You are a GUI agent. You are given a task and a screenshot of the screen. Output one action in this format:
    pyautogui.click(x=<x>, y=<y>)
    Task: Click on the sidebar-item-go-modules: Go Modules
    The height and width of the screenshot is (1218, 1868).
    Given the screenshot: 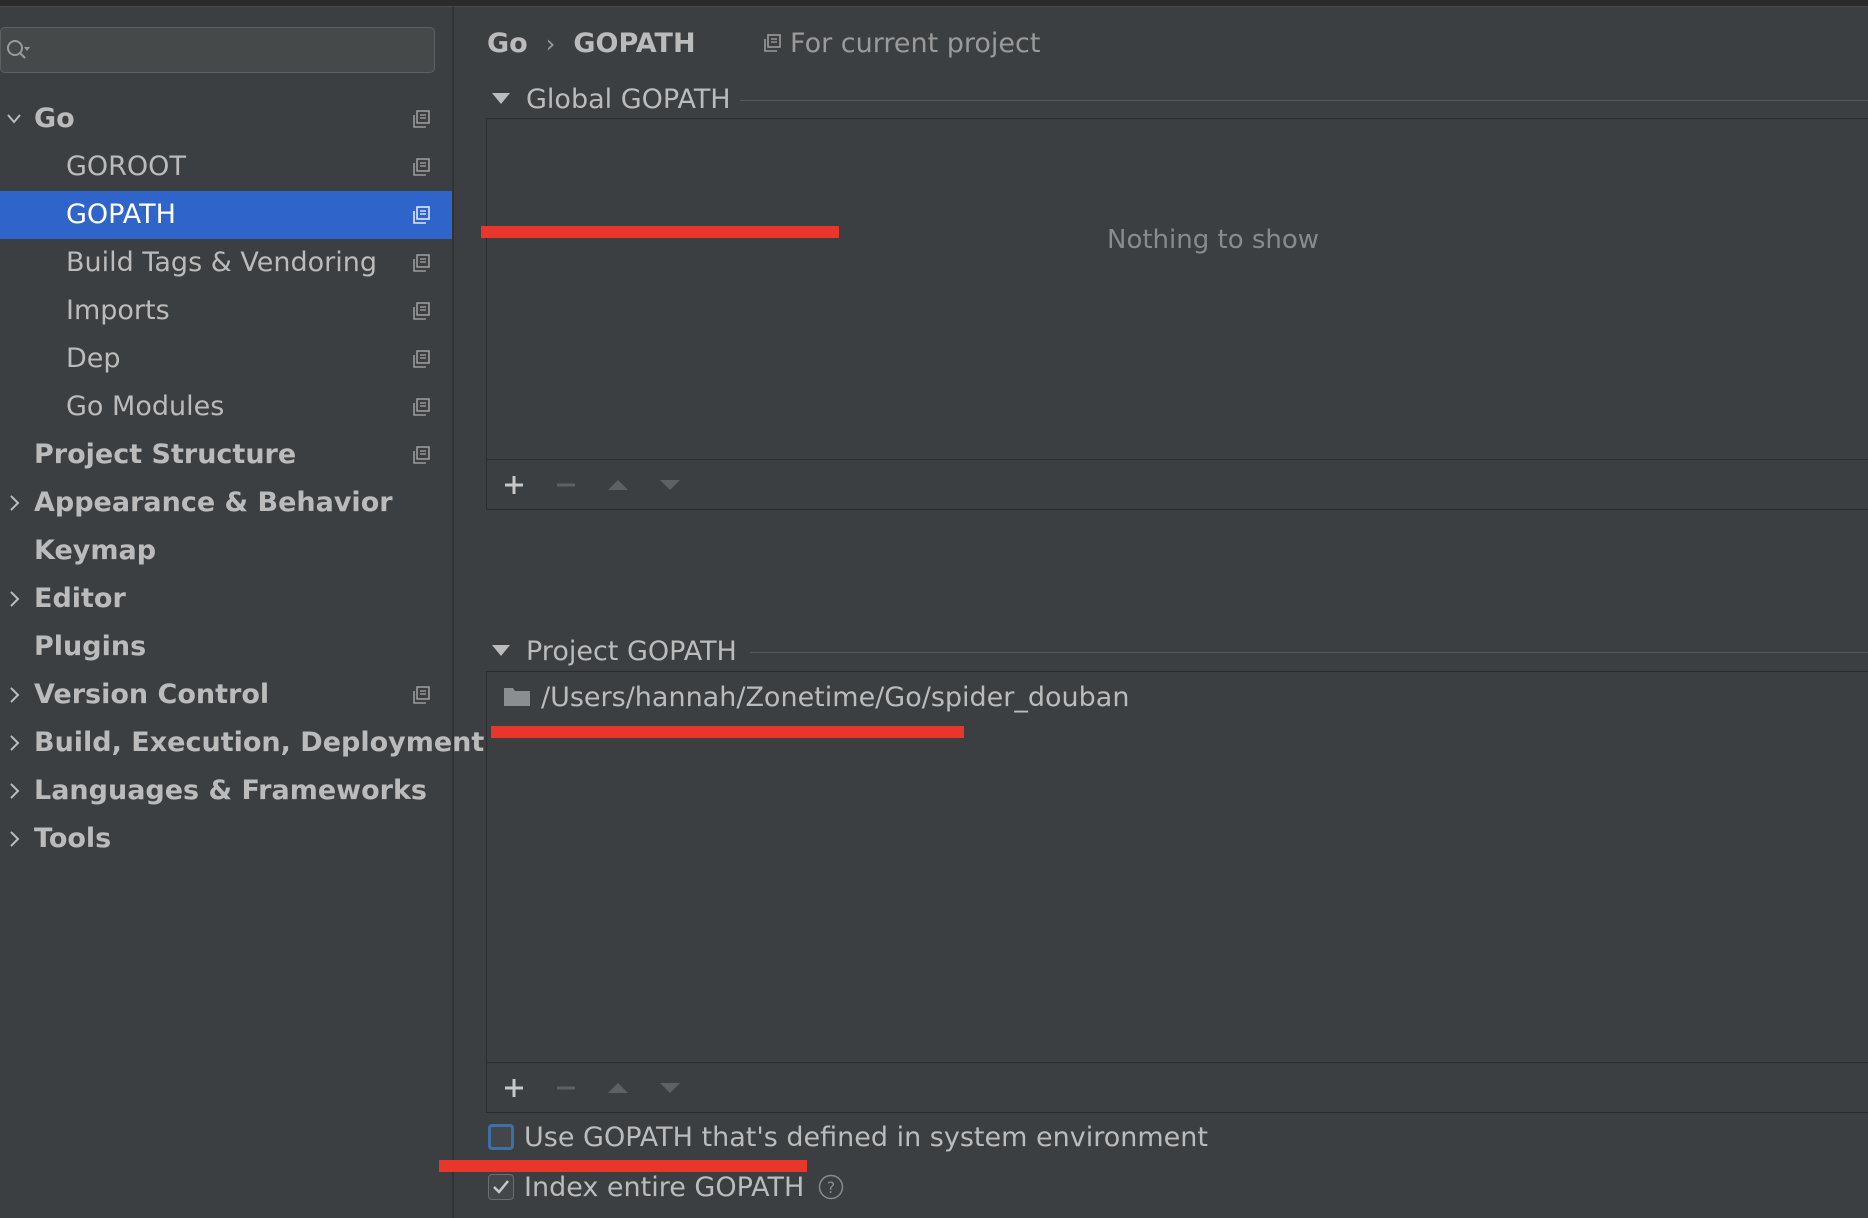 What is the action you would take?
    pyautogui.click(x=226, y=407)
    